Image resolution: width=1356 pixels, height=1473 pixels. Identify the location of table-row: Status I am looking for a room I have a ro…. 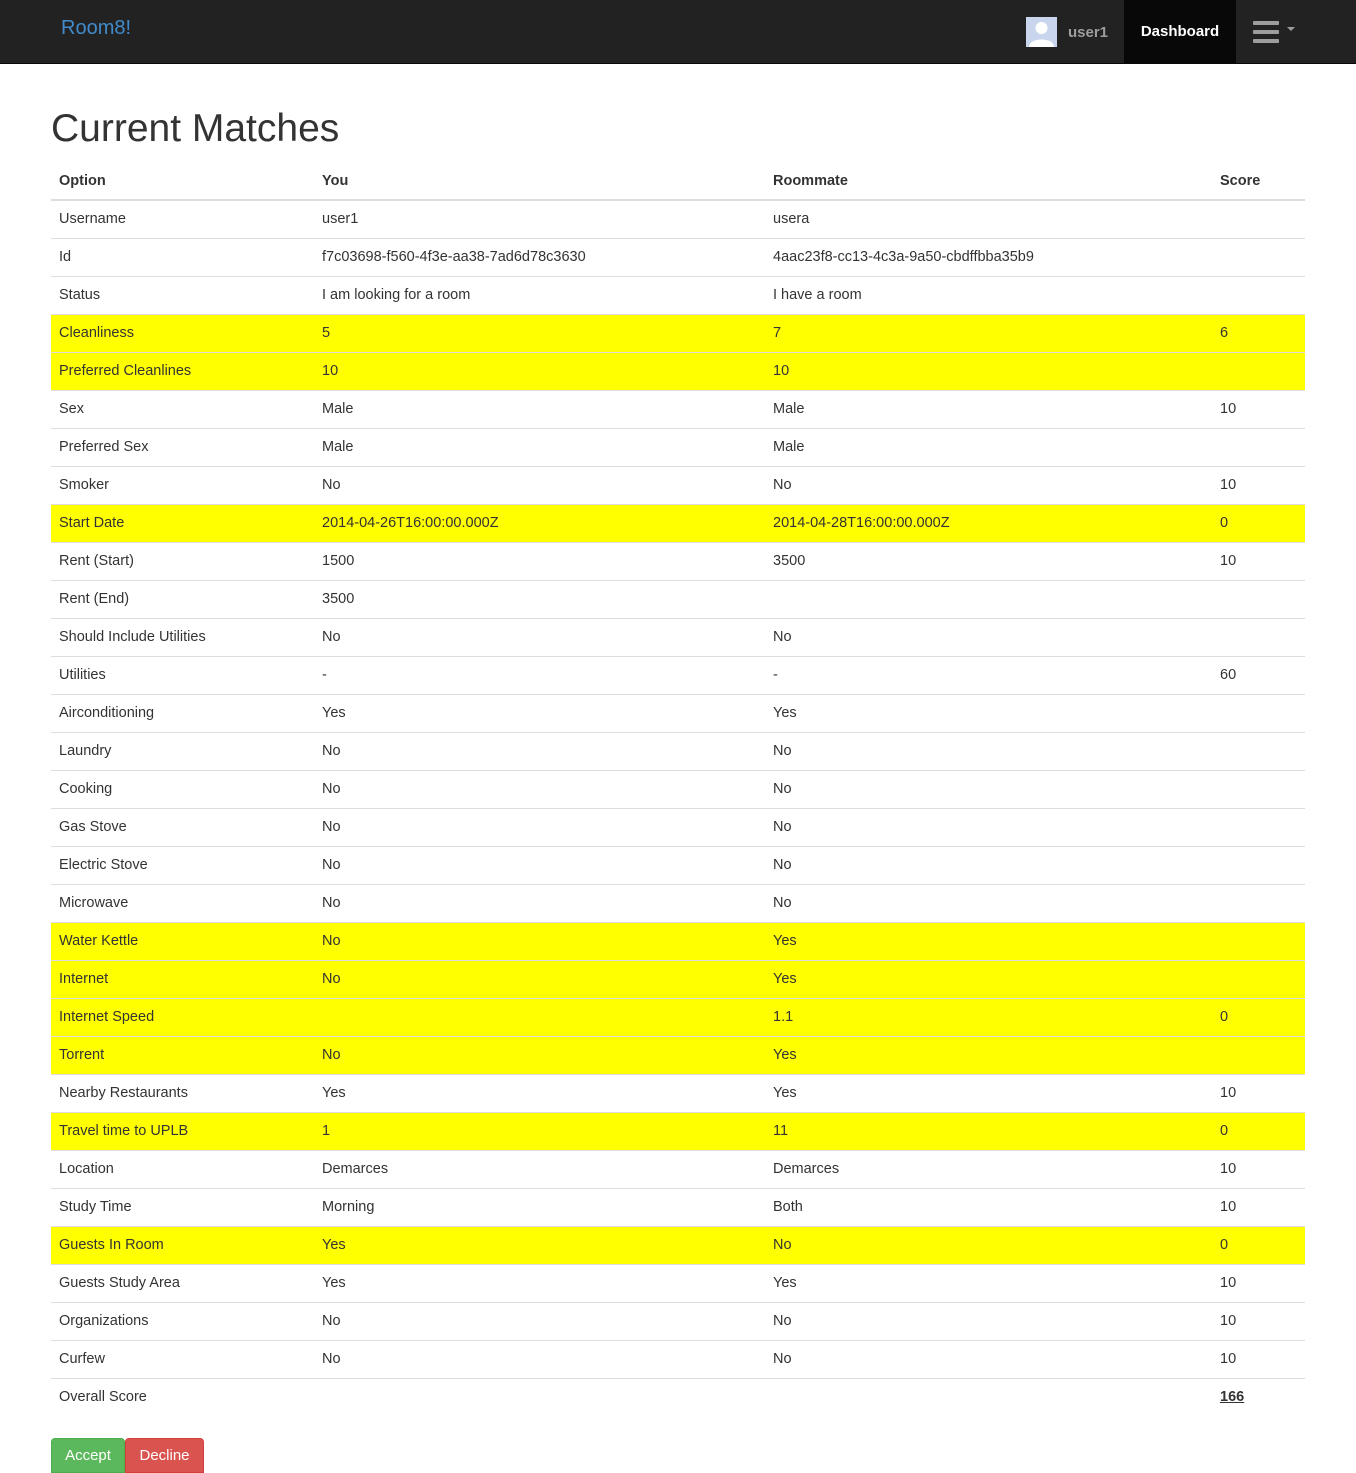
(678, 294).